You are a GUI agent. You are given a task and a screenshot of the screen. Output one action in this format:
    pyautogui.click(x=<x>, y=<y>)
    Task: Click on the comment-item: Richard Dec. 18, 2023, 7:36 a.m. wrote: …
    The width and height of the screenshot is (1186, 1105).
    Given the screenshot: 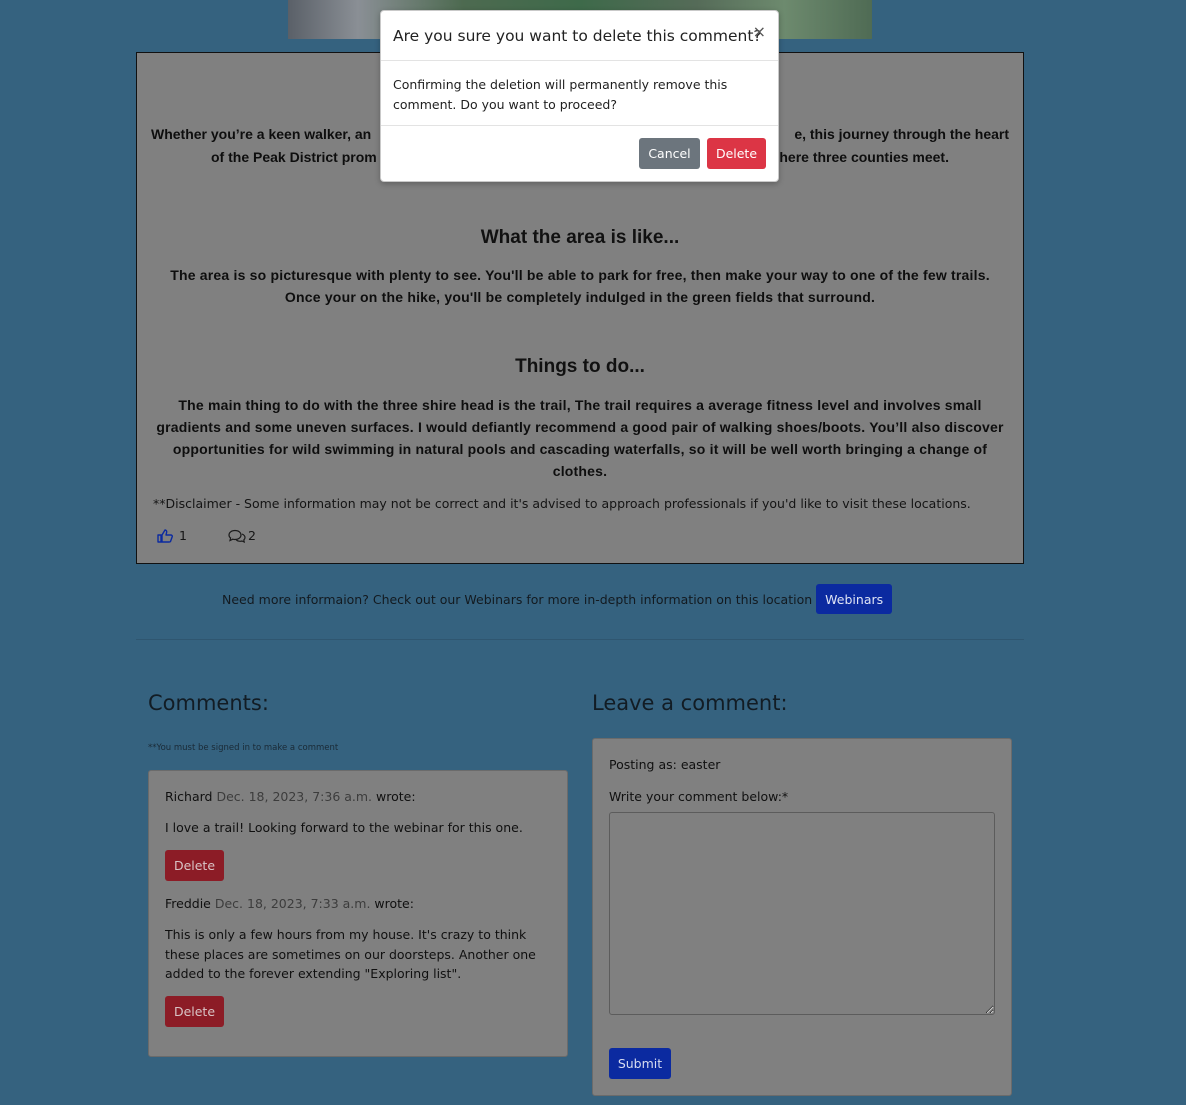 What is the action you would take?
    pyautogui.click(x=360, y=835)
    